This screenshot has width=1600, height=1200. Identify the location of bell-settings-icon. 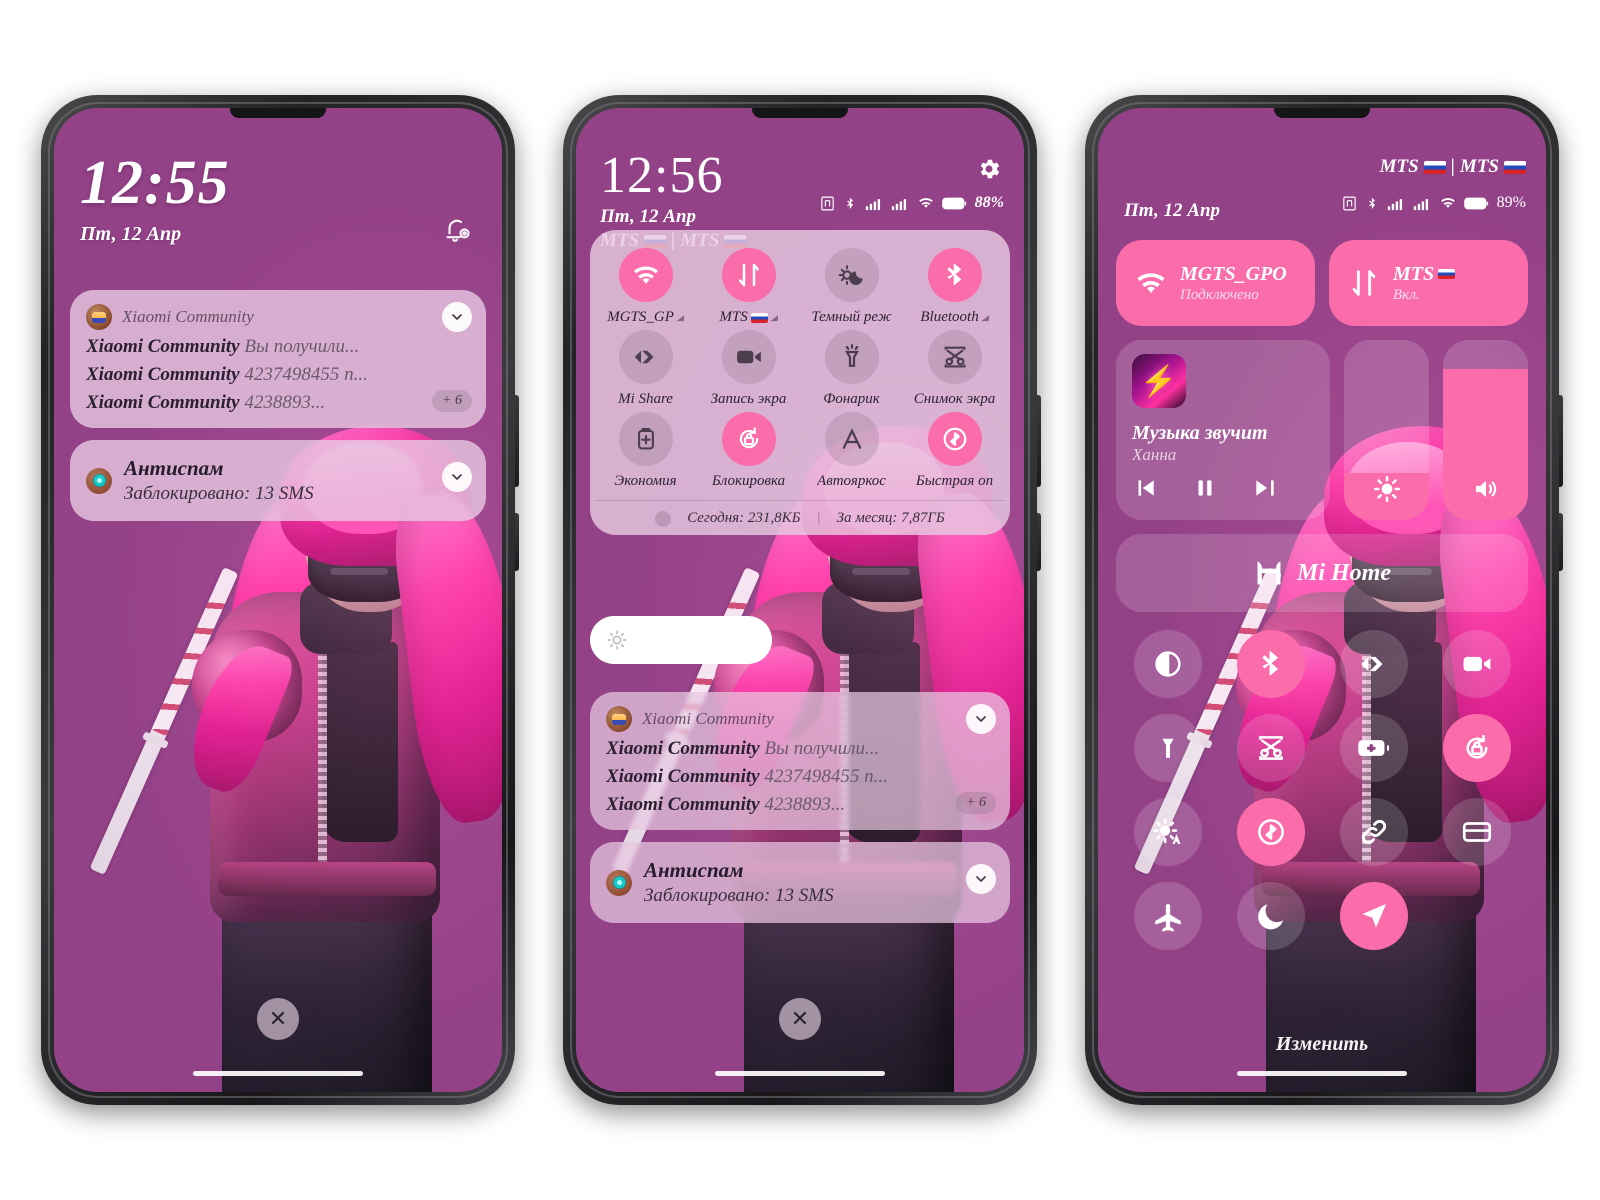
(457, 229).